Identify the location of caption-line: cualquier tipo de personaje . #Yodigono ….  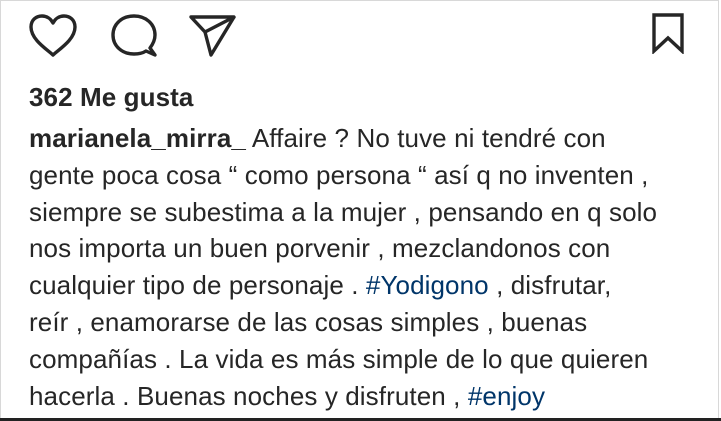
(359, 285).